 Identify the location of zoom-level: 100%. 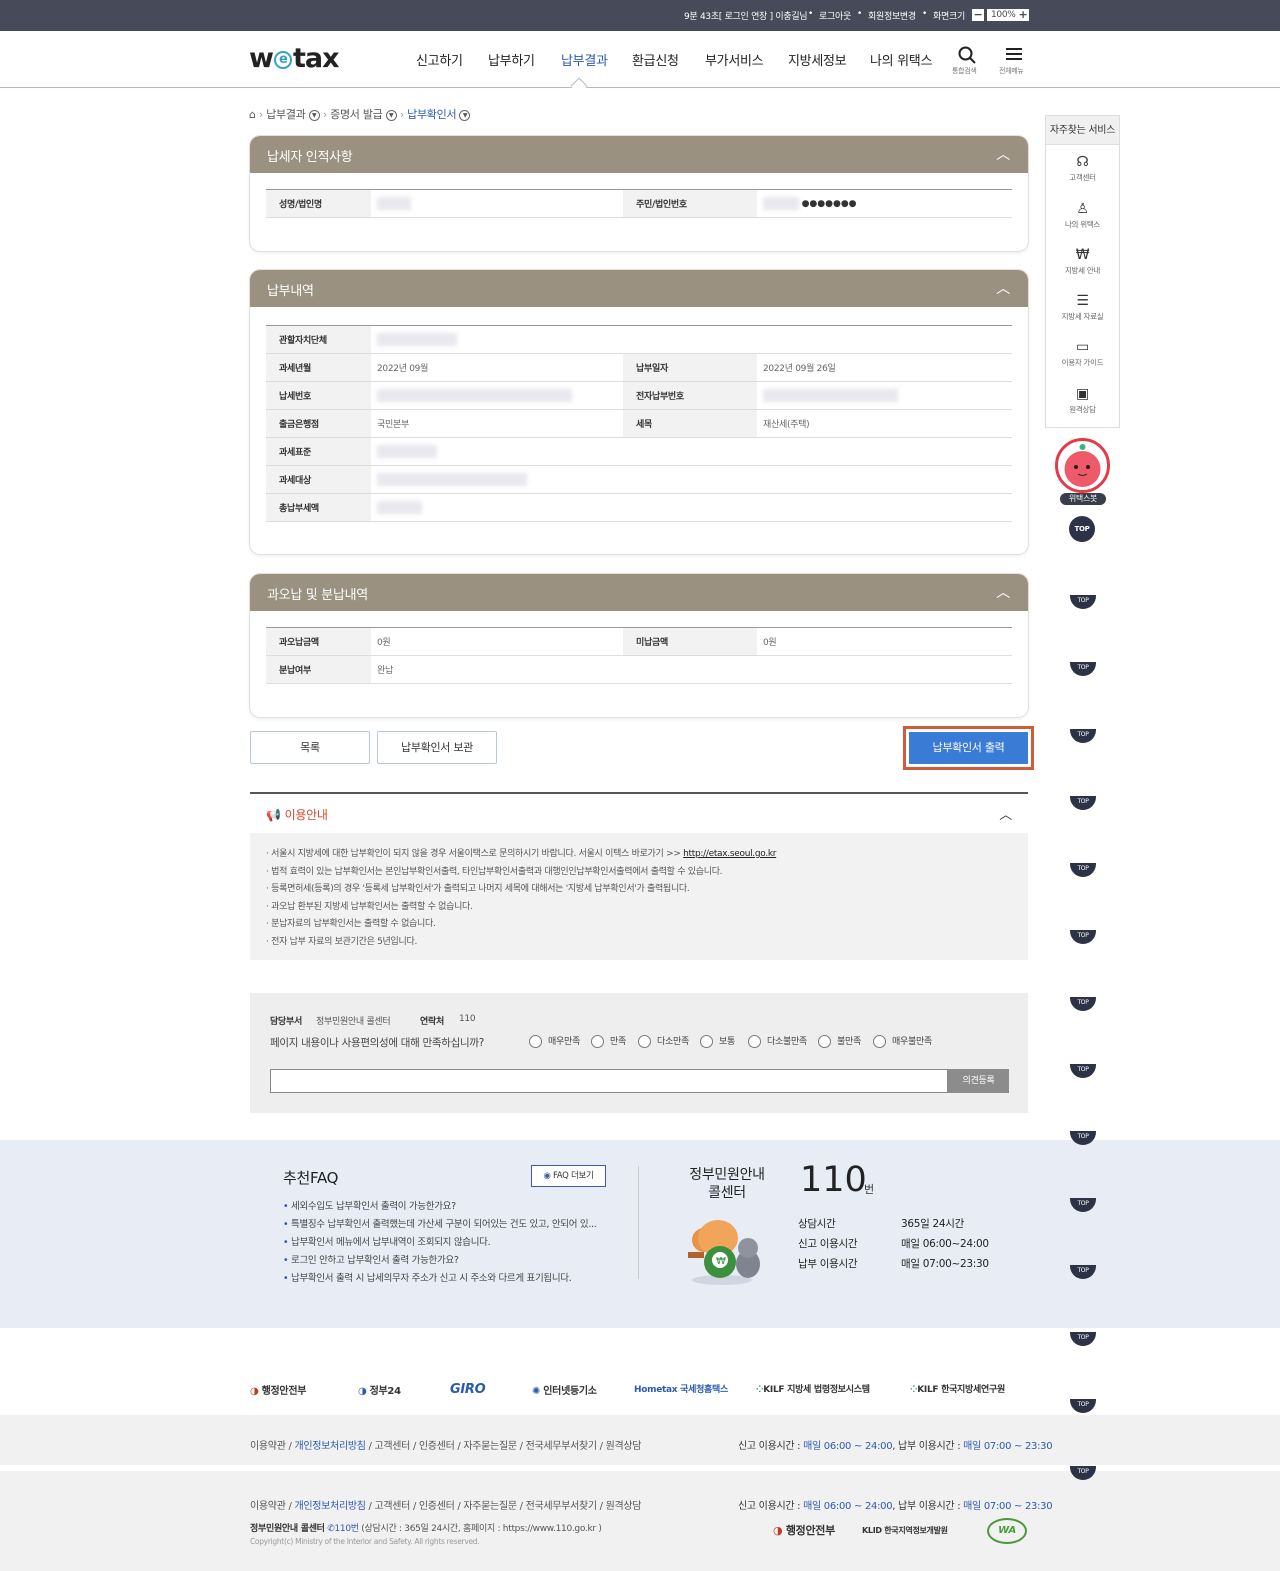
(1003, 15).